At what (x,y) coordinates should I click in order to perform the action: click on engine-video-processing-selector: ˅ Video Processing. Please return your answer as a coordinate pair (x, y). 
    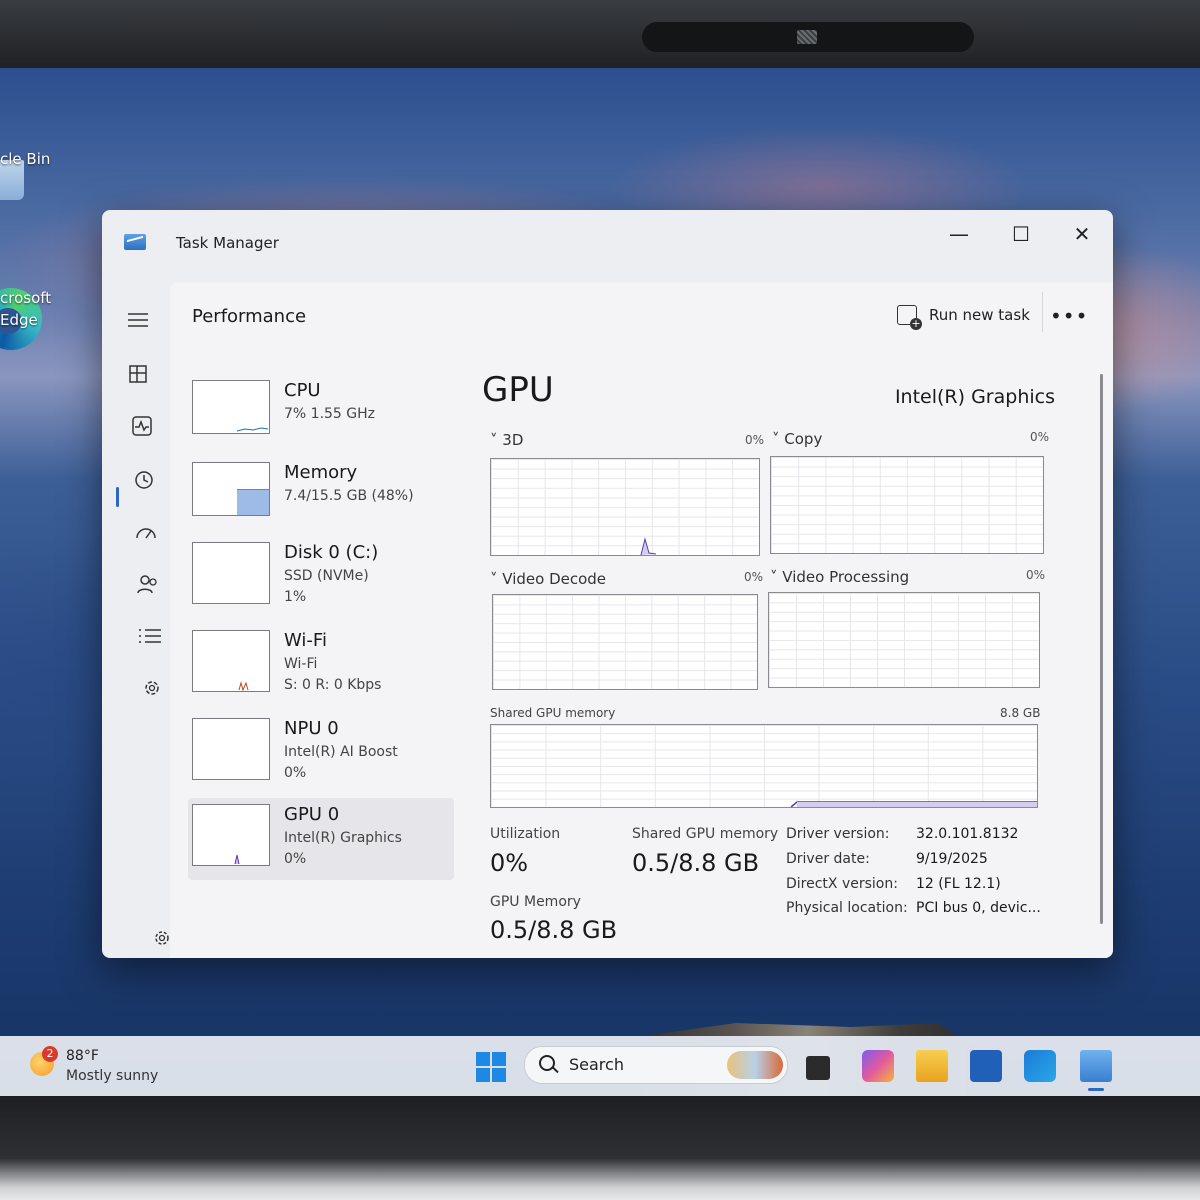
    Looking at the image, I should click on (839, 577).